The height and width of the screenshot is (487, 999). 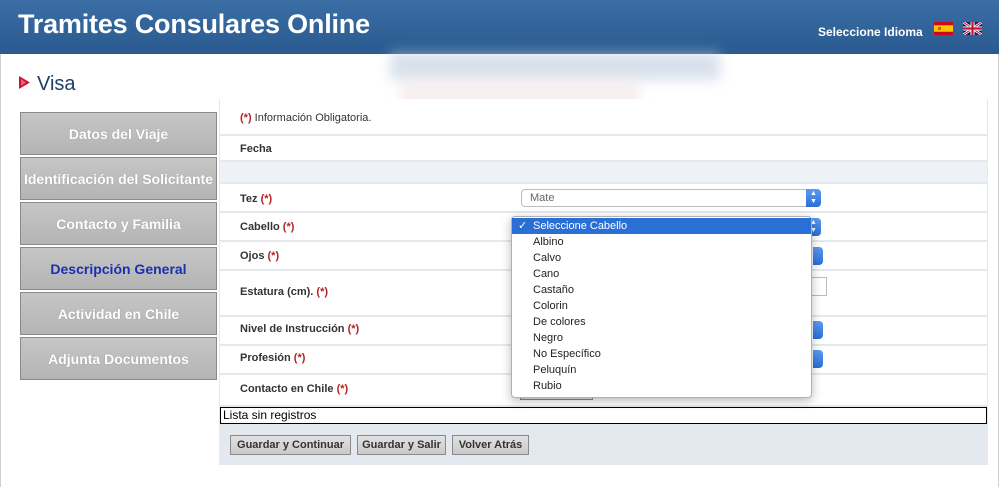 I want to click on play-arrow-icon, so click(x=24, y=82).